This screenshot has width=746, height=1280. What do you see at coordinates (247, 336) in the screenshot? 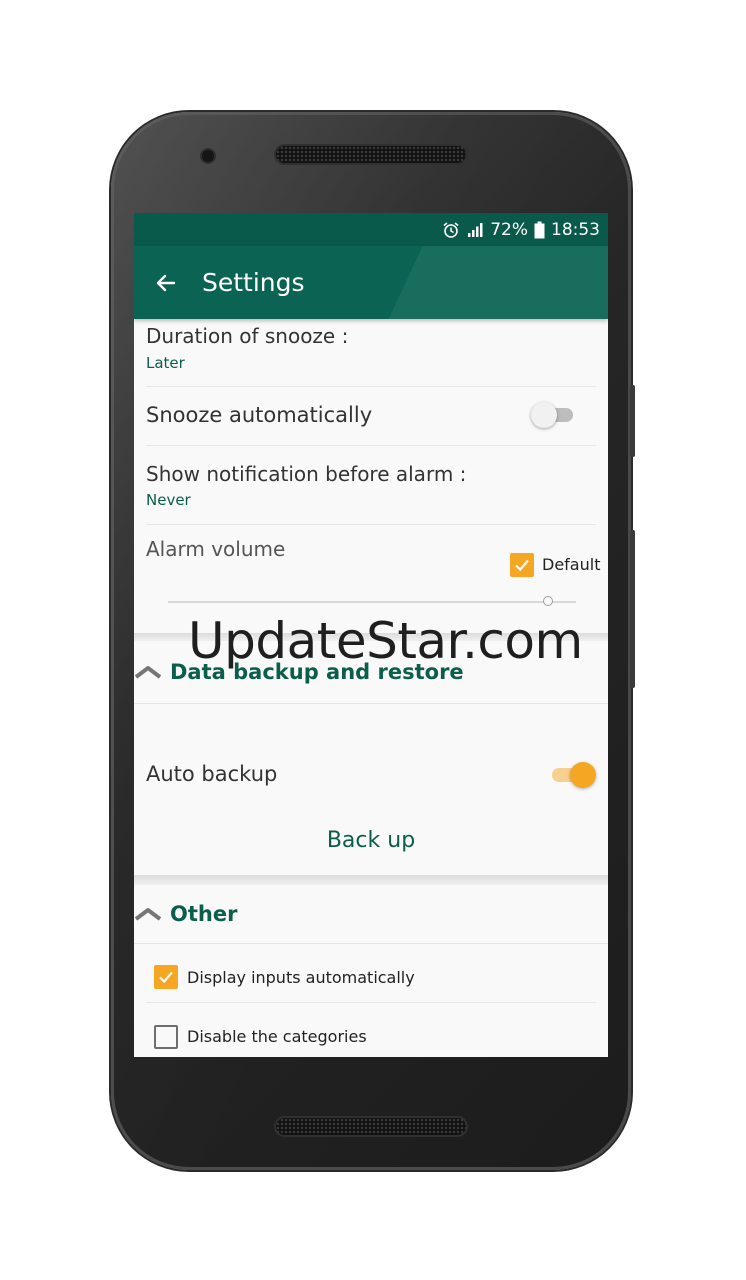
I see `setting-title: Duration of snooze :` at bounding box center [247, 336].